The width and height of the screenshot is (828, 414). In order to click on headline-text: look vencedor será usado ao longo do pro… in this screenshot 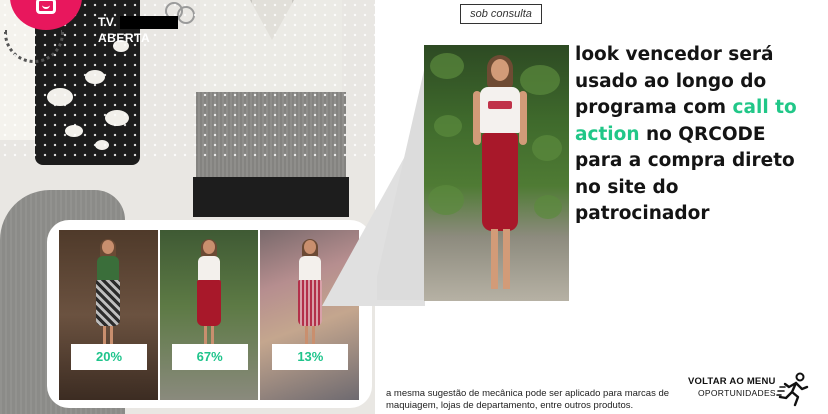, I will do `click(695, 135)`.